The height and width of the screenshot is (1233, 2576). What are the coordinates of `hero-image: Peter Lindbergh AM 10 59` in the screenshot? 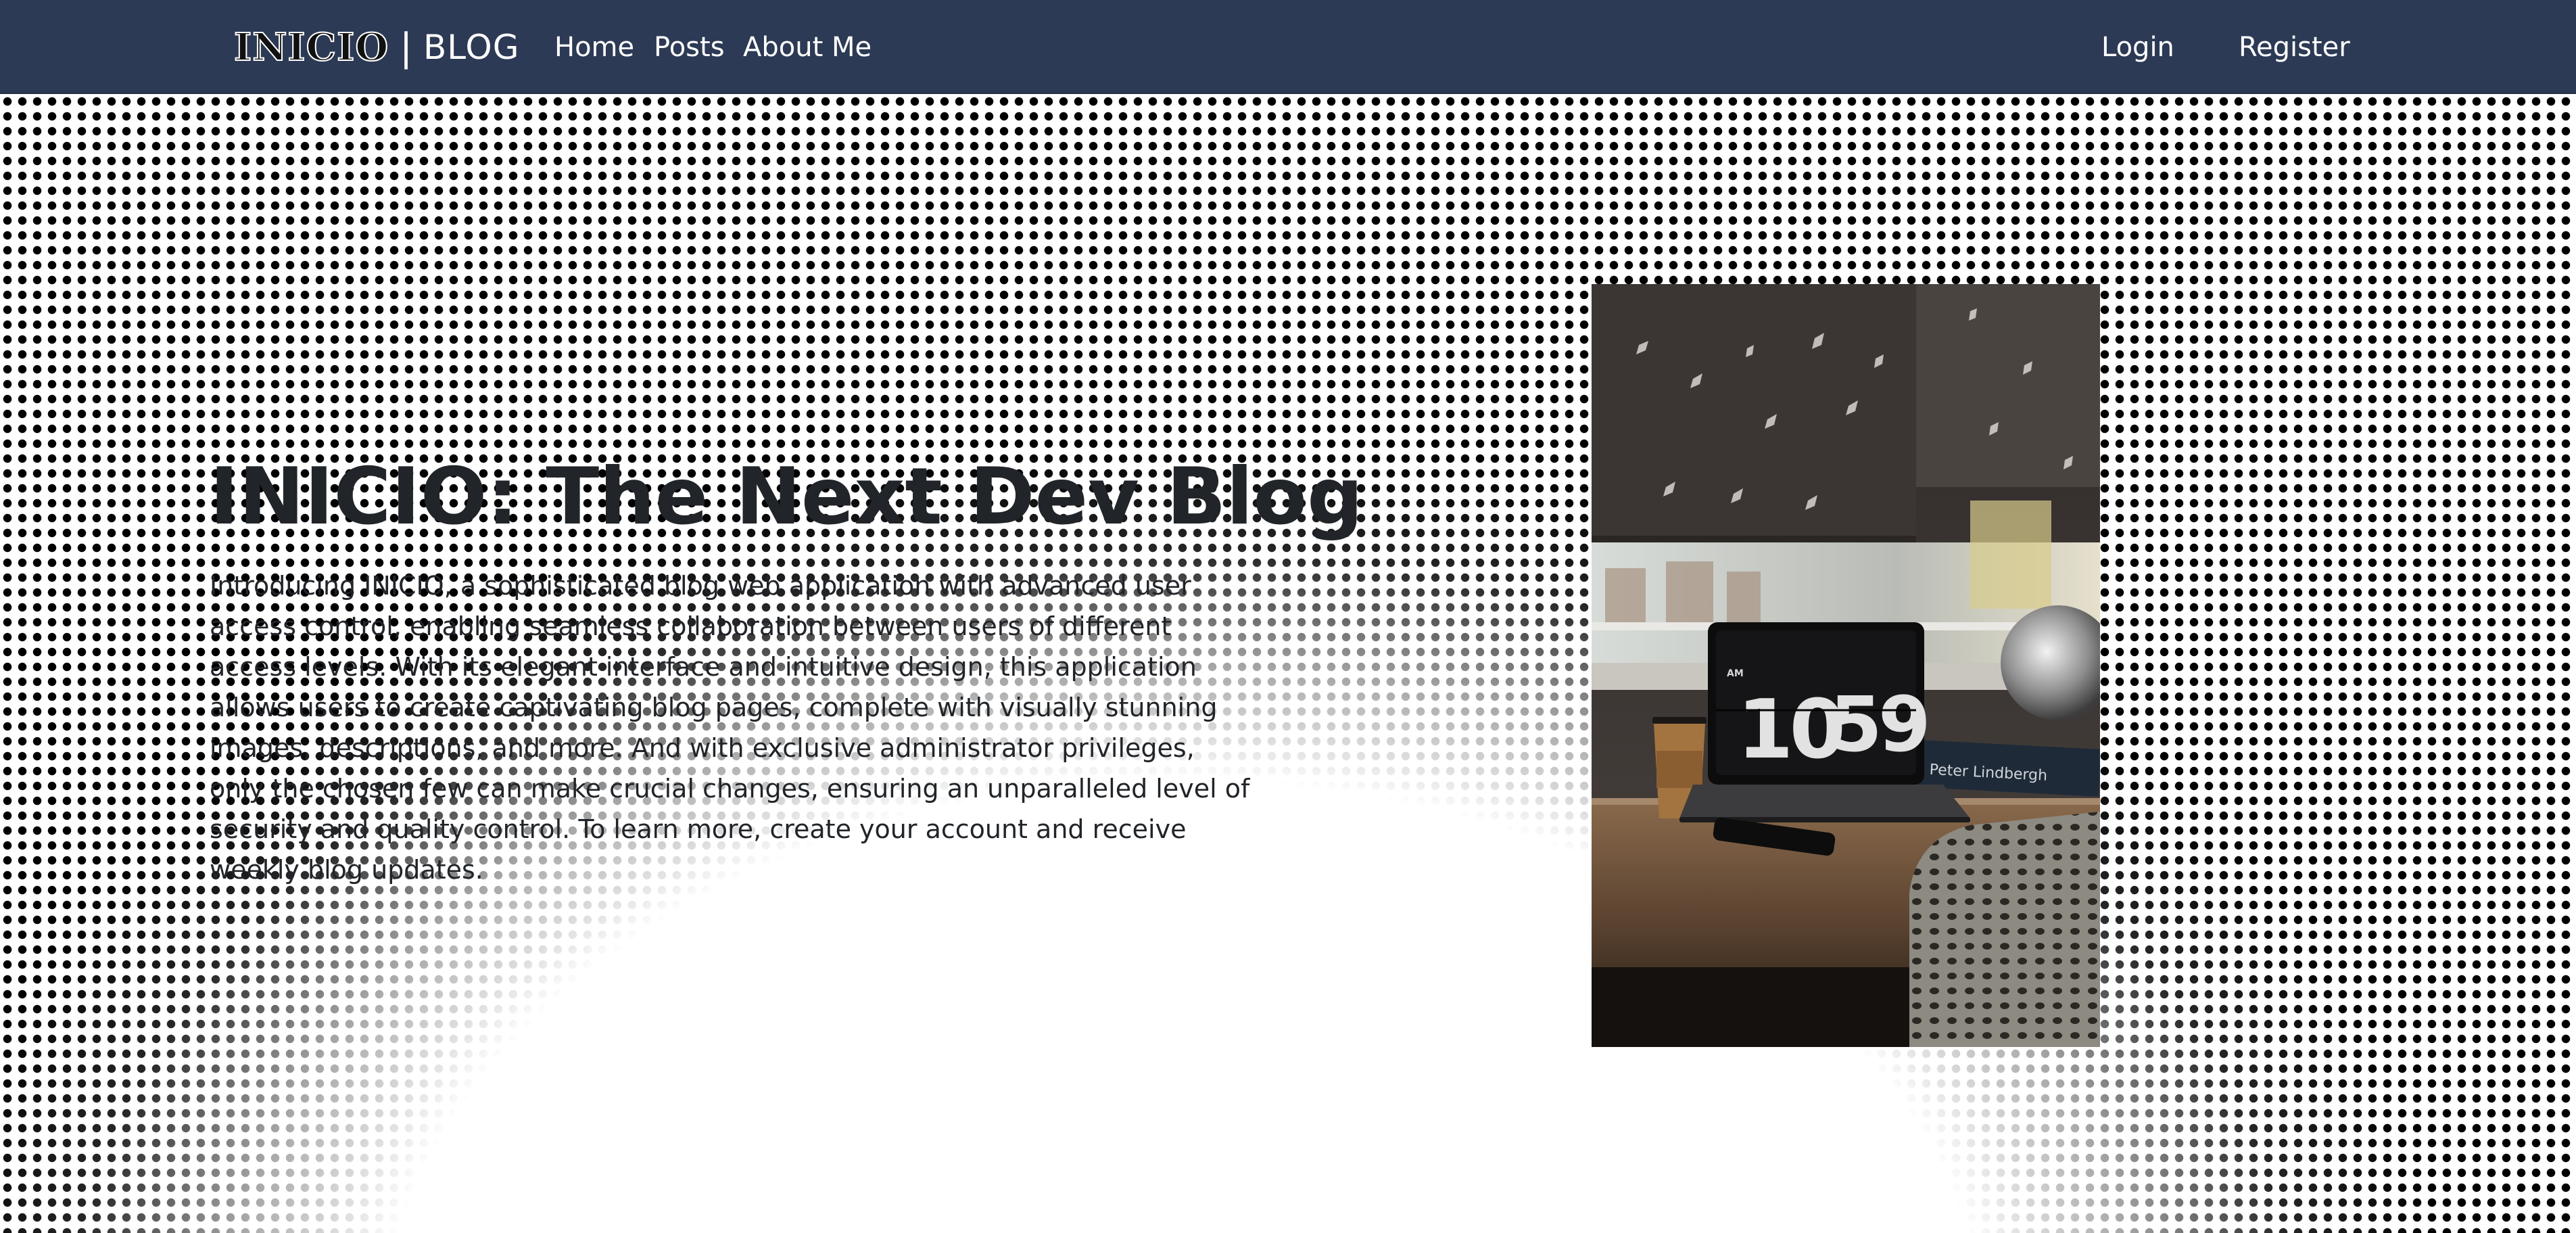 It's located at (1846, 665).